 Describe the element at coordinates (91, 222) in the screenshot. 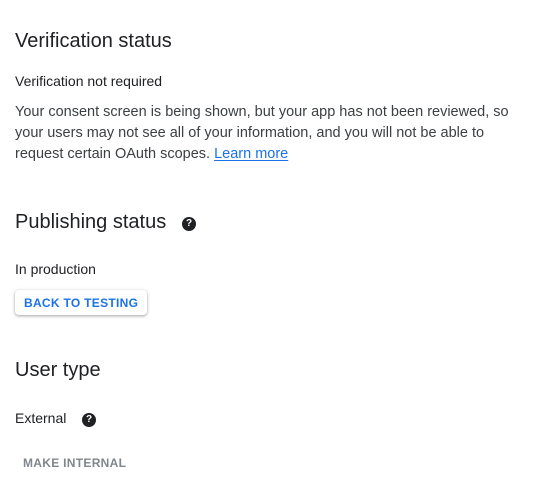

I see `publishing-status-heading: Publishing status` at that location.